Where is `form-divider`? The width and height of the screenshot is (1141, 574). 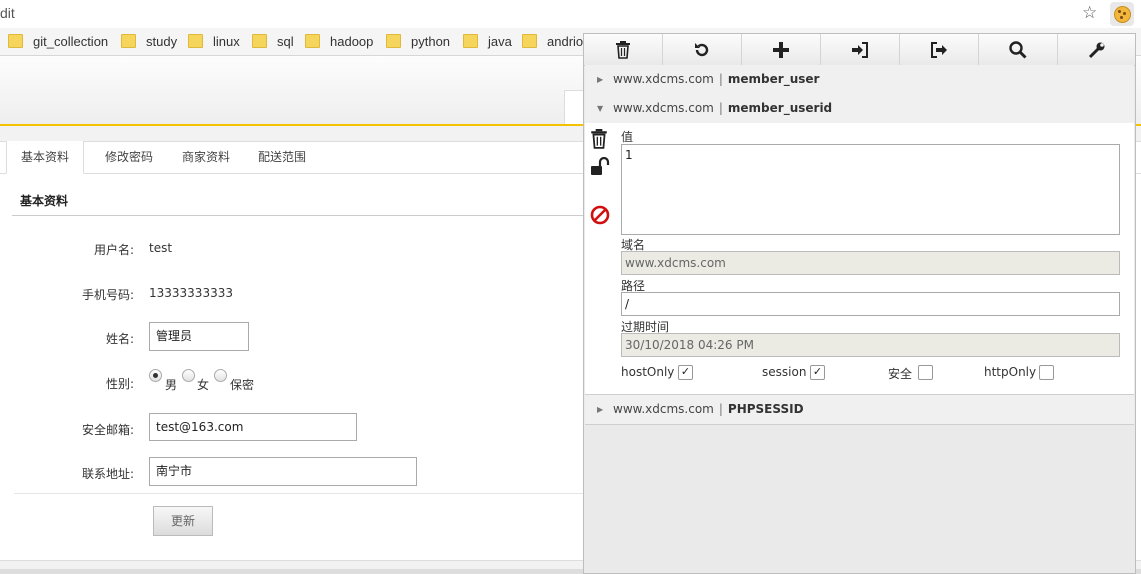
form-divider is located at coordinates (303, 493).